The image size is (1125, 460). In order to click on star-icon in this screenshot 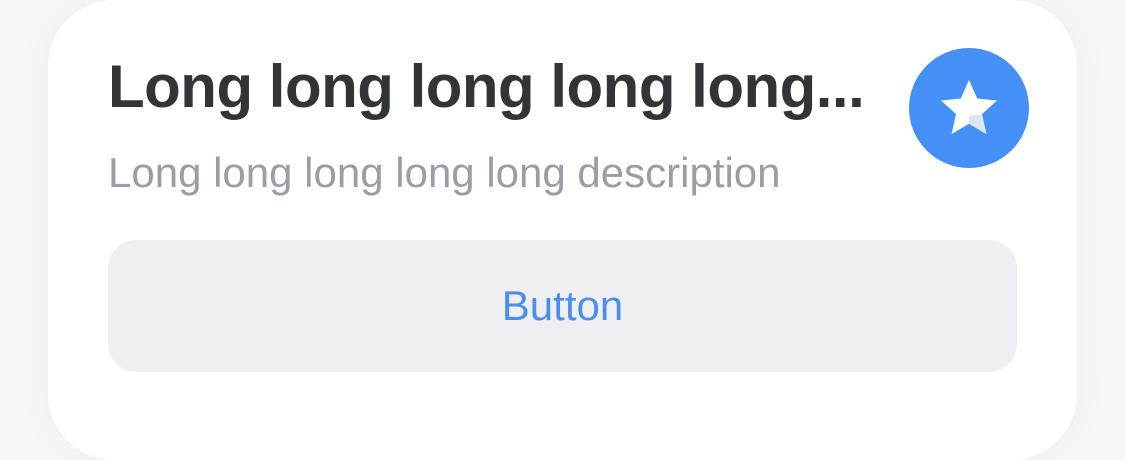, I will do `click(969, 107)`.